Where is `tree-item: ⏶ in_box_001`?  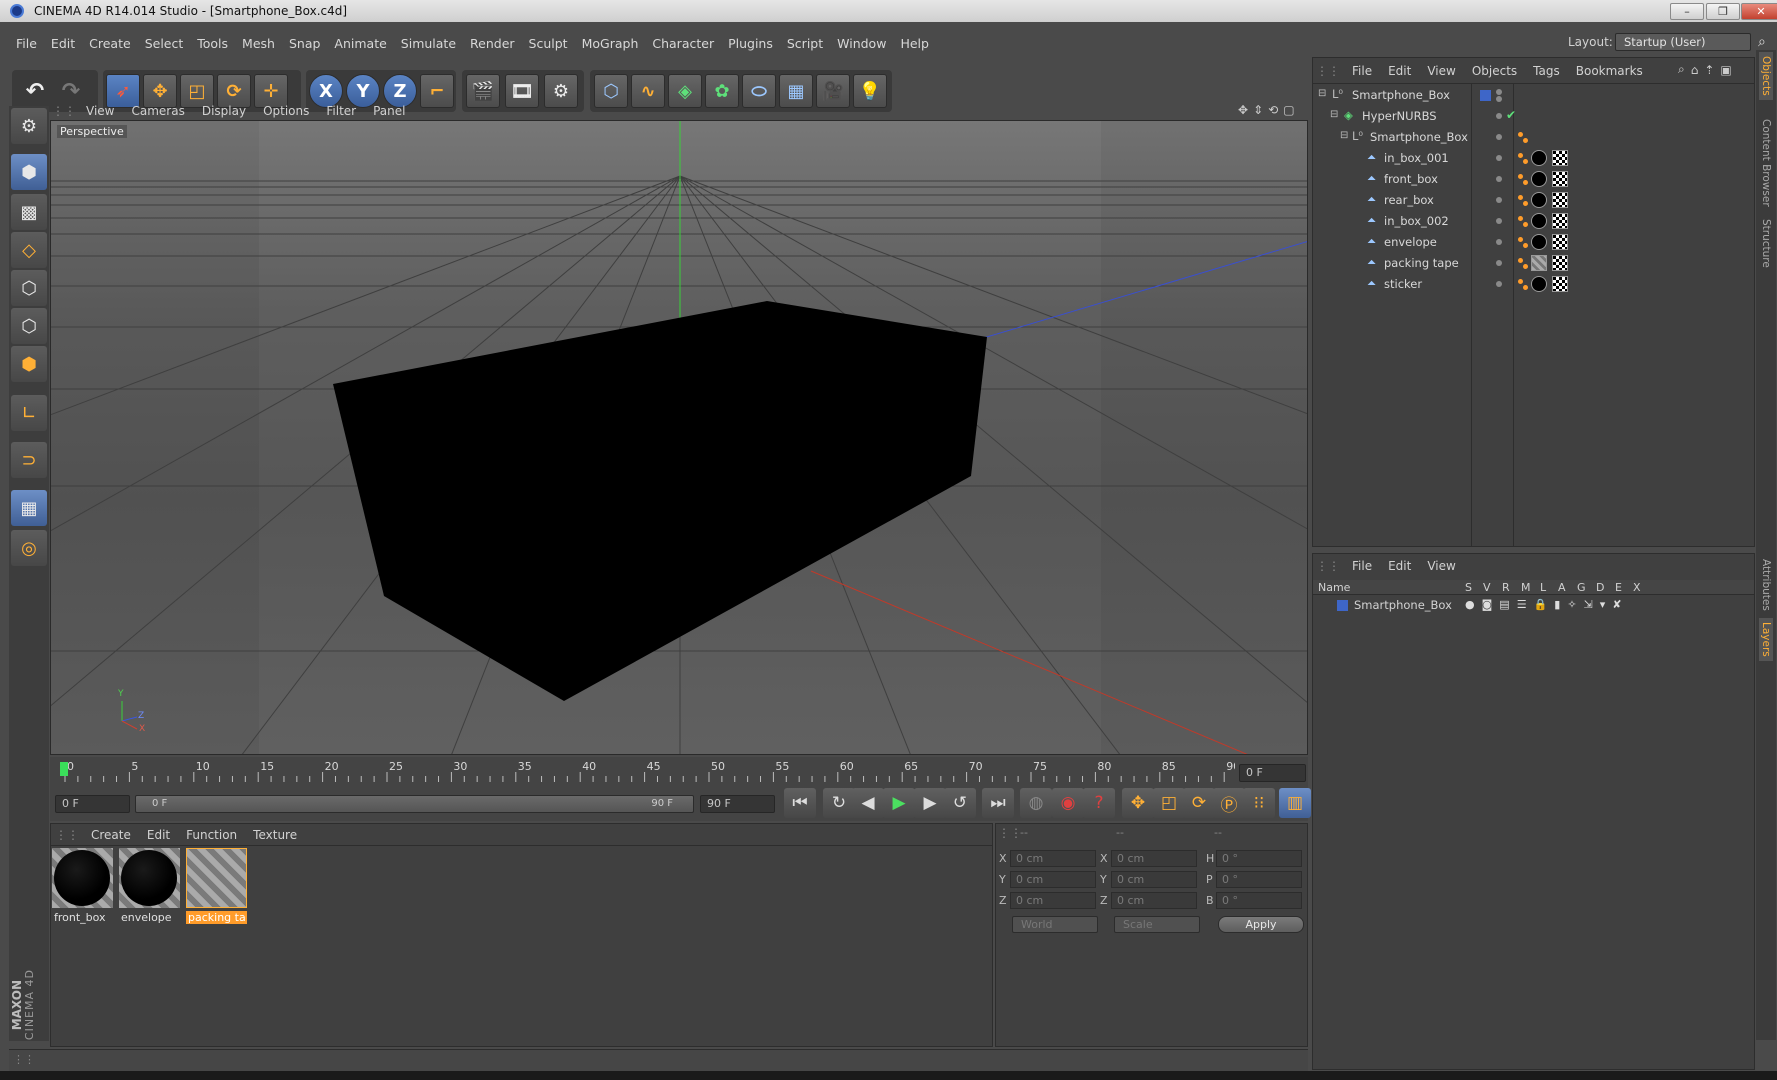
tree-item: ⏶ in_box_001 is located at coordinates (1532, 158).